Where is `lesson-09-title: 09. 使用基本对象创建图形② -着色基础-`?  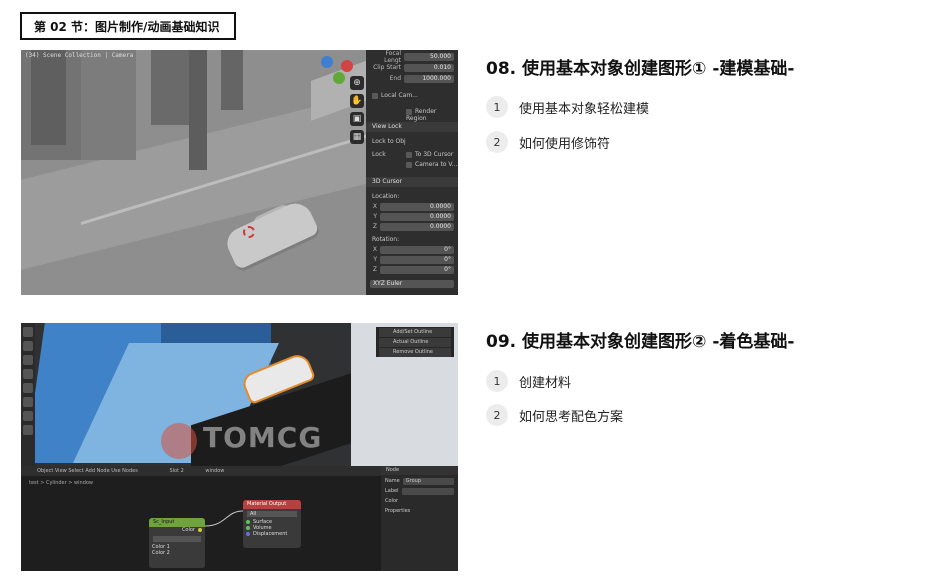 lesson-09-title: 09. 使用基本对象创建图形② -着色基础- is located at coordinates (640, 342).